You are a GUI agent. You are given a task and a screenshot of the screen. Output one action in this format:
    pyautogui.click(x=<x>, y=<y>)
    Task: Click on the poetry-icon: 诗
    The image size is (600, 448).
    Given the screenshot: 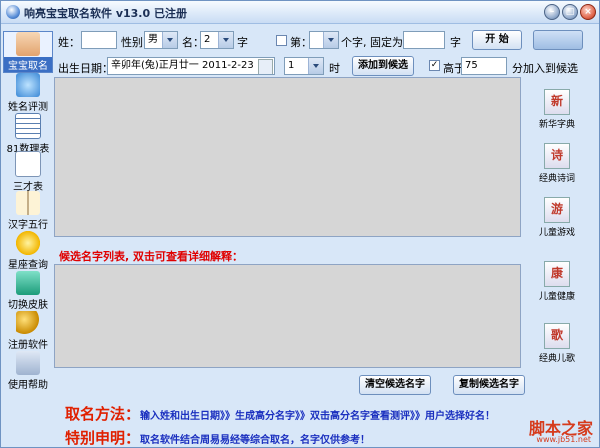 What is the action you would take?
    pyautogui.click(x=557, y=156)
    